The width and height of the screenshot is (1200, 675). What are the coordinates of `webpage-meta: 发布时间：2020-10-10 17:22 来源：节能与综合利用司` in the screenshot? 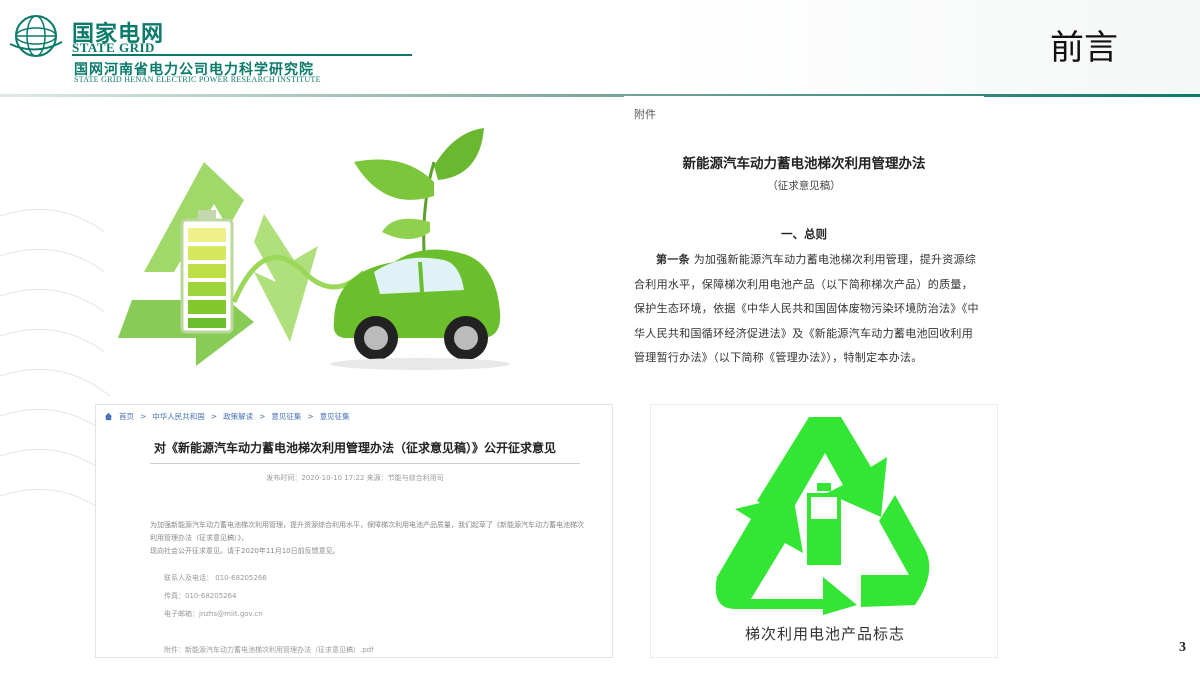 It's located at (355, 478).